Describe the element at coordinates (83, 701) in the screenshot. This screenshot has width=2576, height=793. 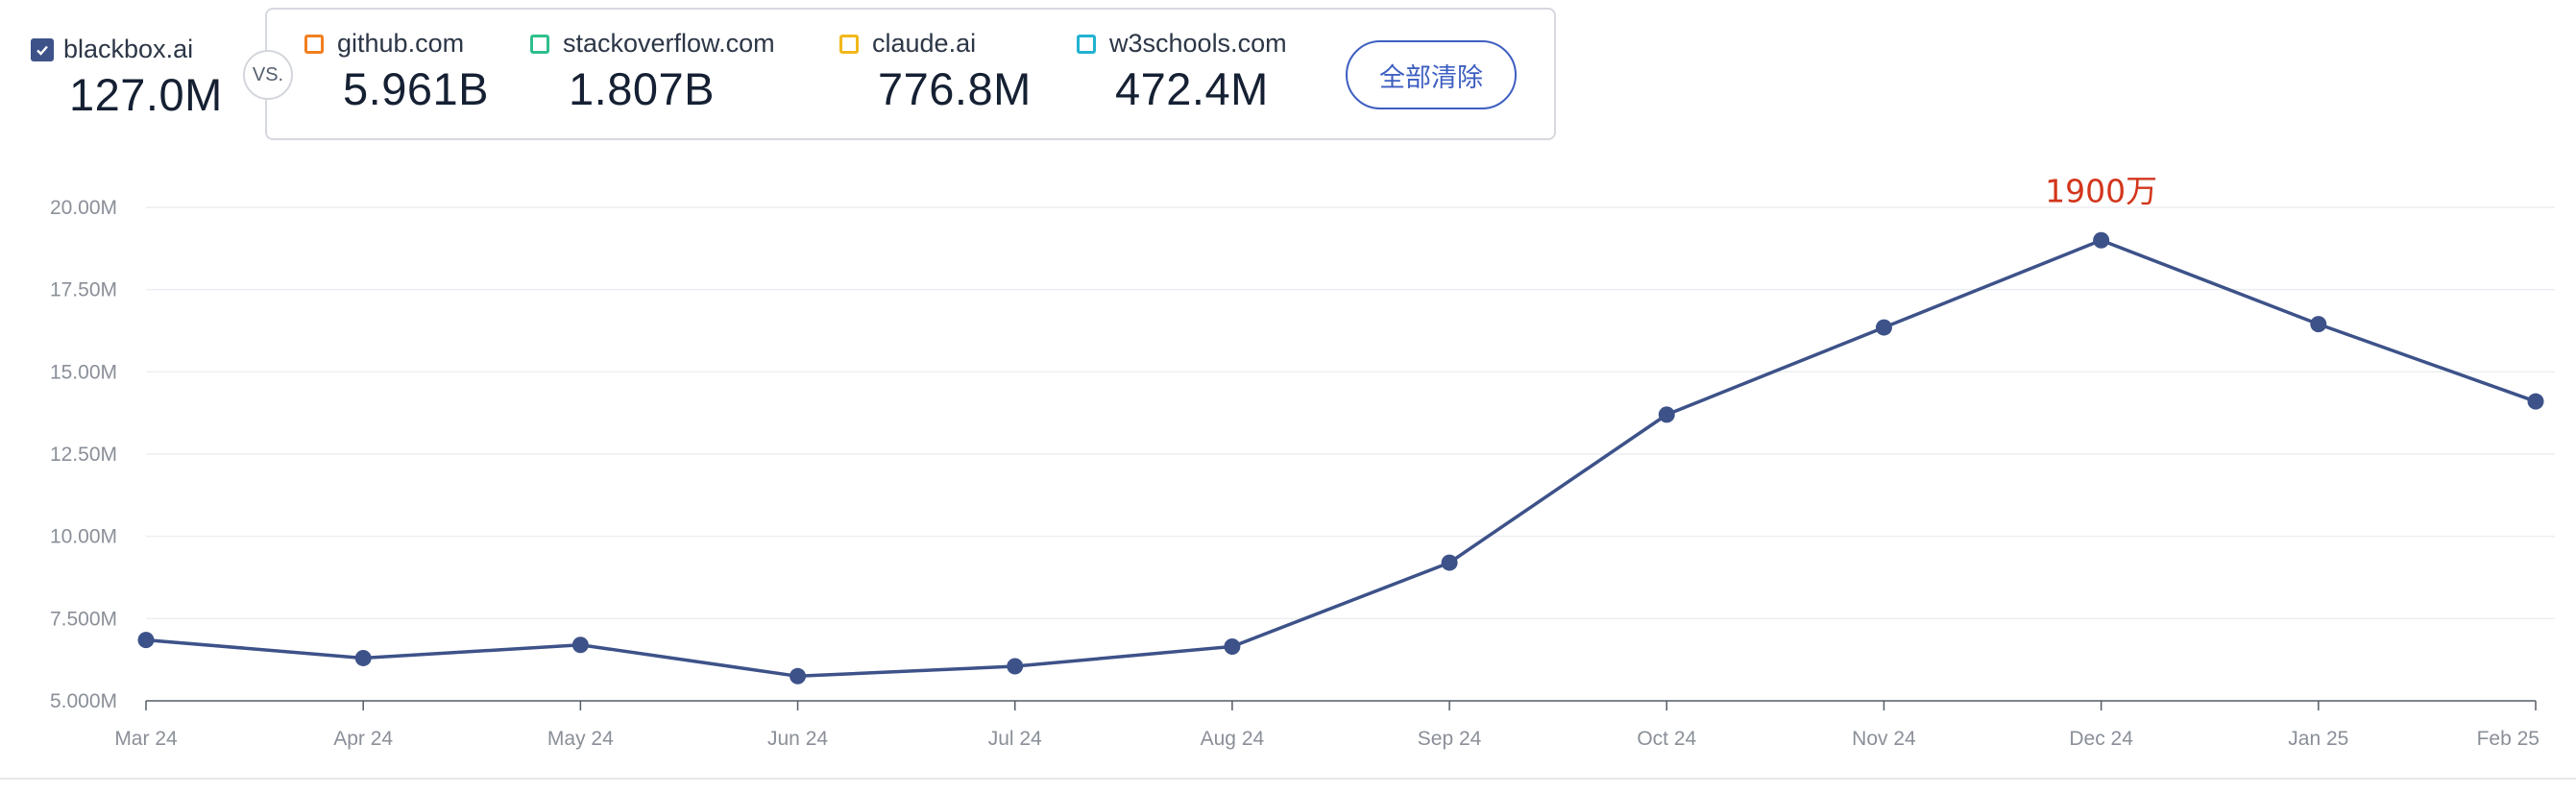
I see `y-tick-label: 5.000M` at that location.